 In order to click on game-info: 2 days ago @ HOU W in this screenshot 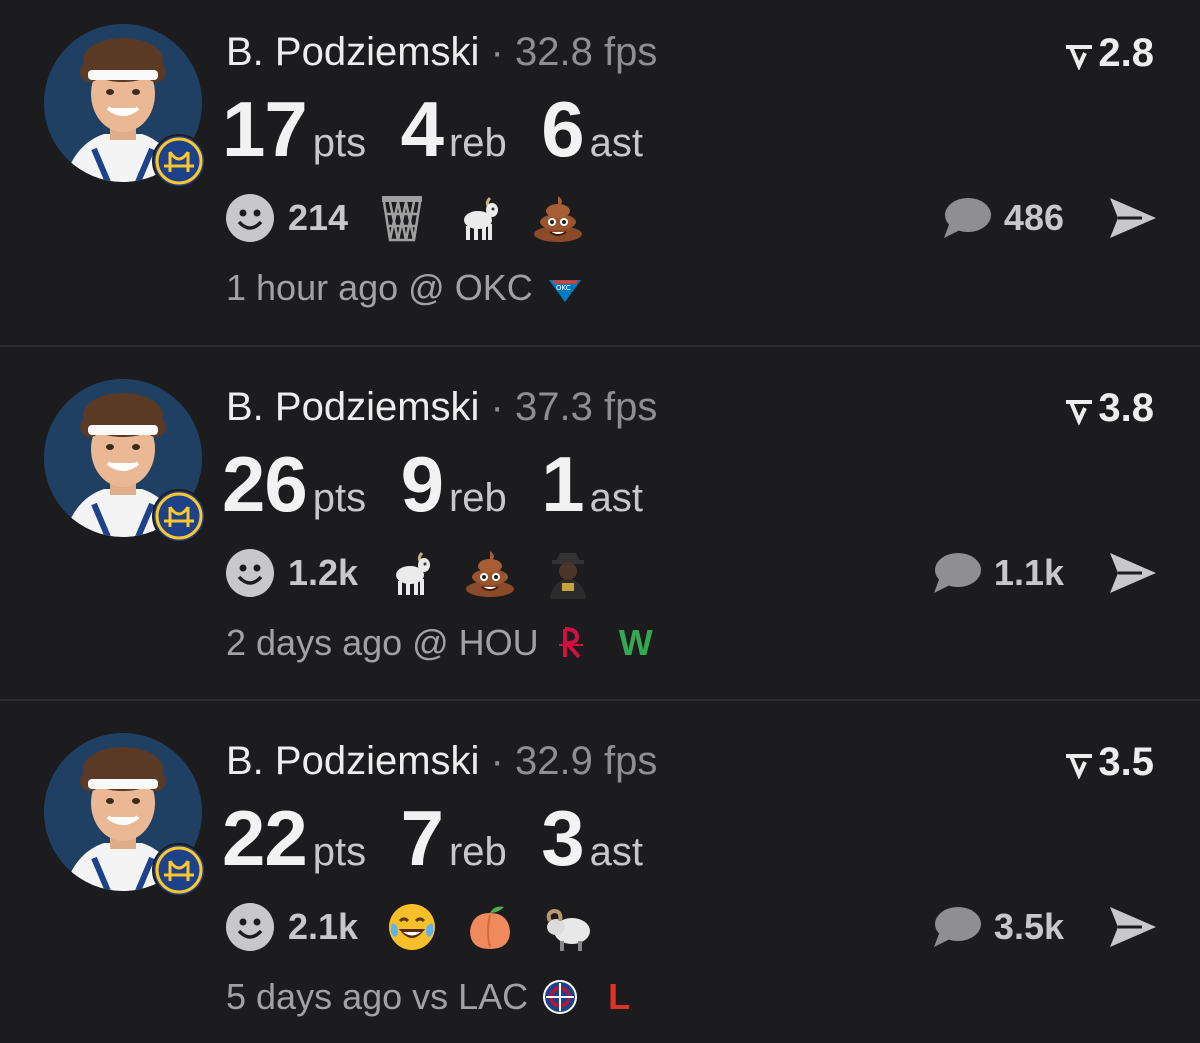, I will do `click(439, 643)`.